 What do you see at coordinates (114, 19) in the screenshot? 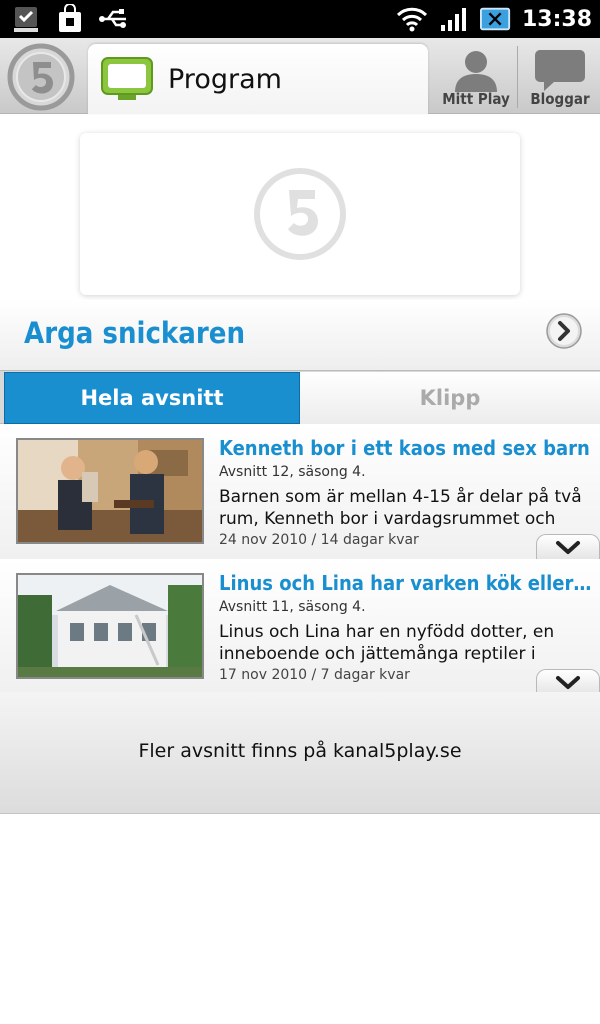
I see `usb-icon` at bounding box center [114, 19].